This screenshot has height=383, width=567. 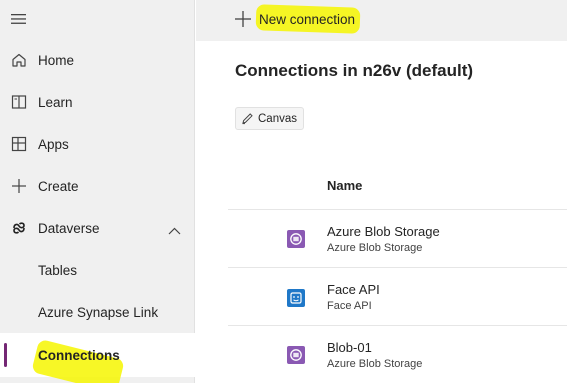 What do you see at coordinates (58, 186) in the screenshot?
I see `nav-item-label: Create` at bounding box center [58, 186].